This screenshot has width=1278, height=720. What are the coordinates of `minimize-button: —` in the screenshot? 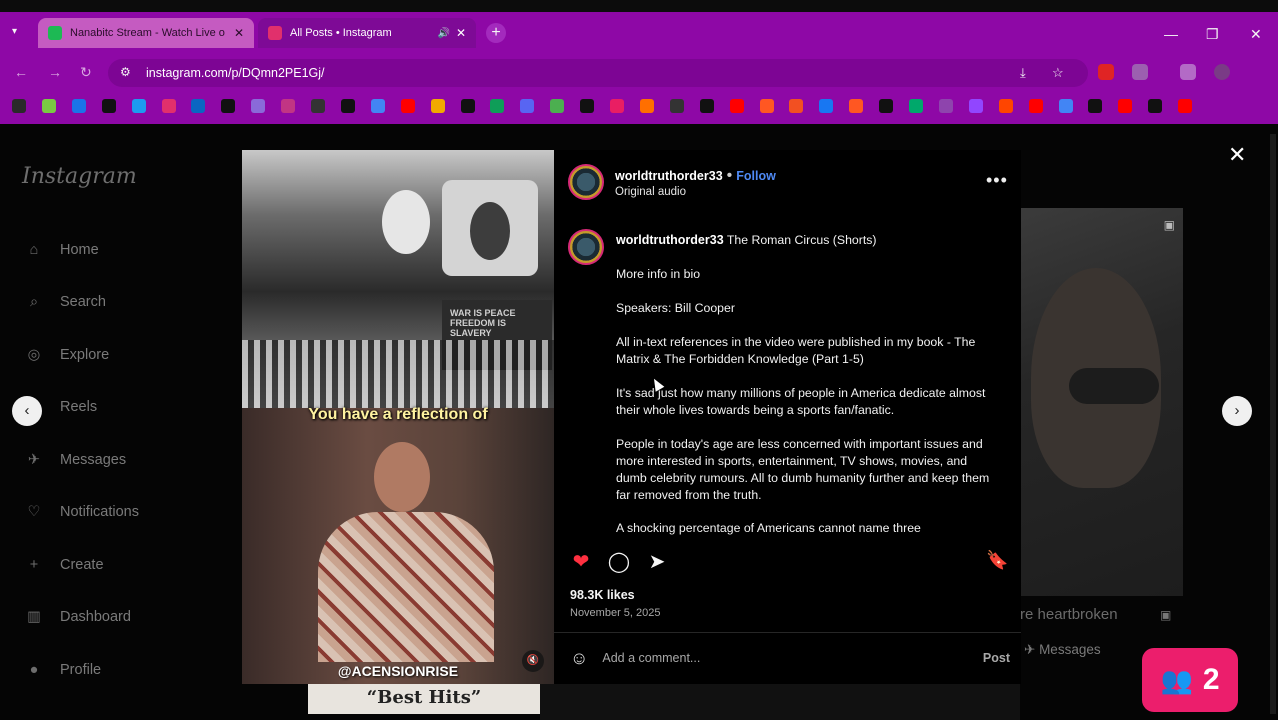 It's located at (1171, 34).